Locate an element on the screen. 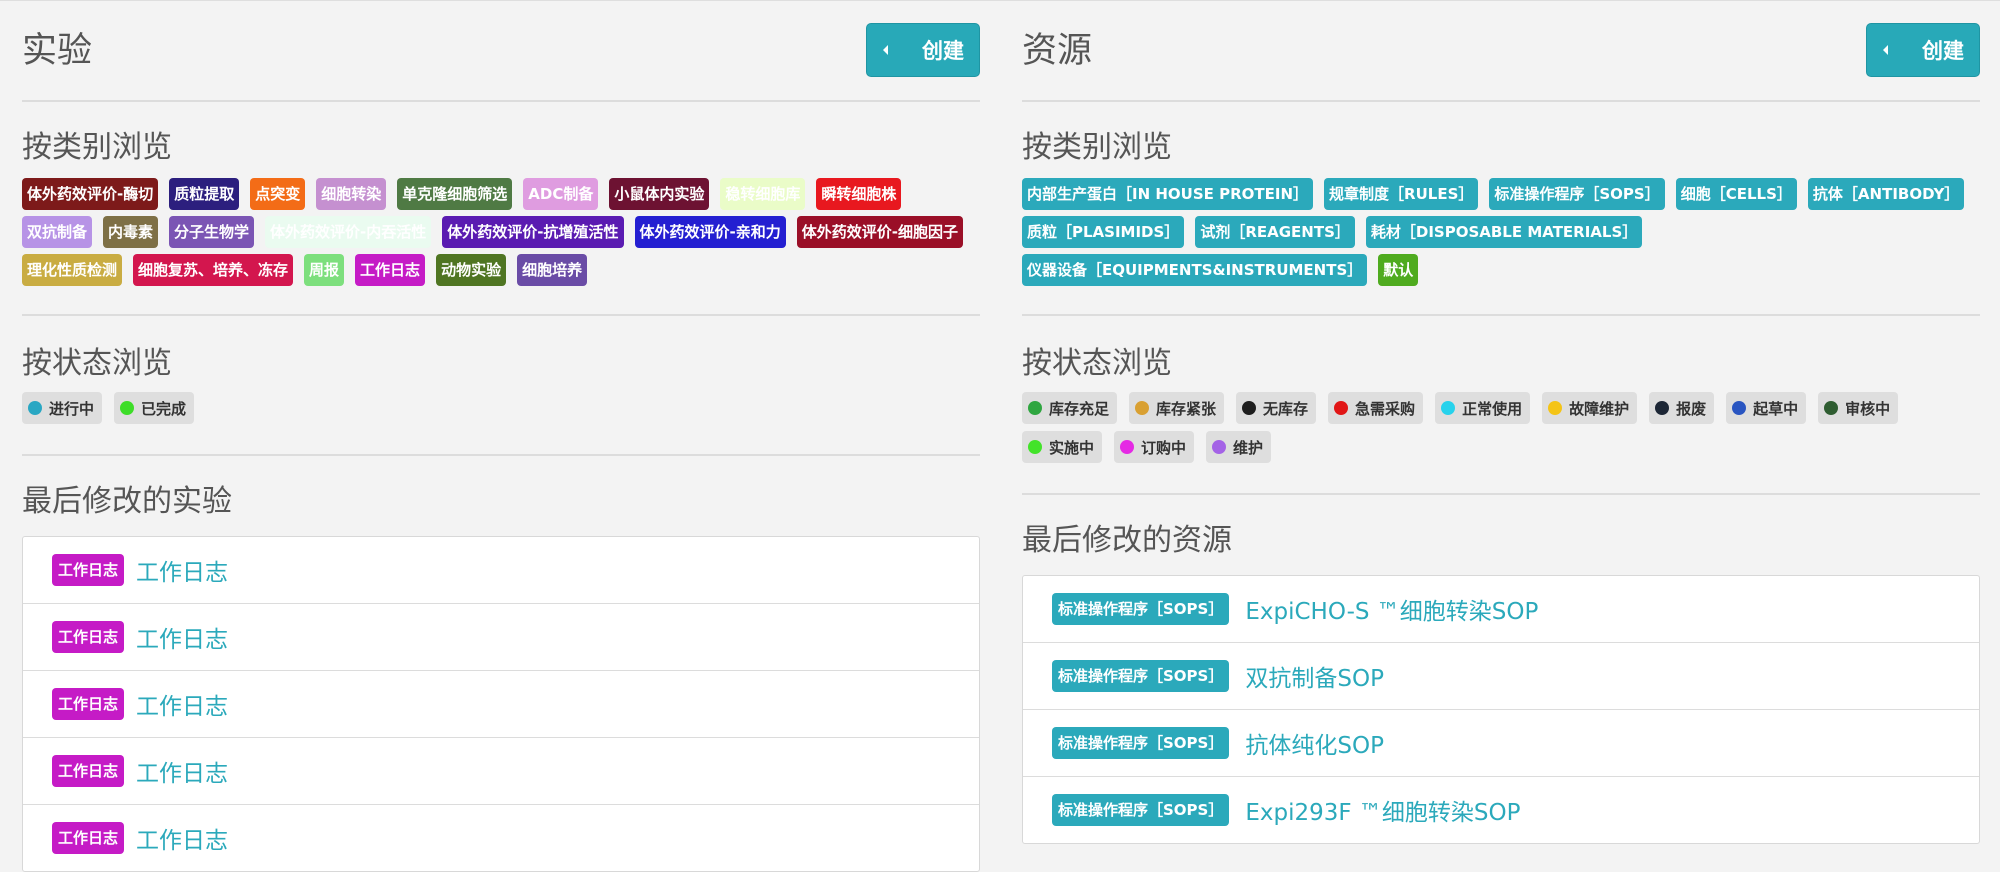 This screenshot has width=2000, height=872. status-filter: 报废 is located at coordinates (1682, 408).